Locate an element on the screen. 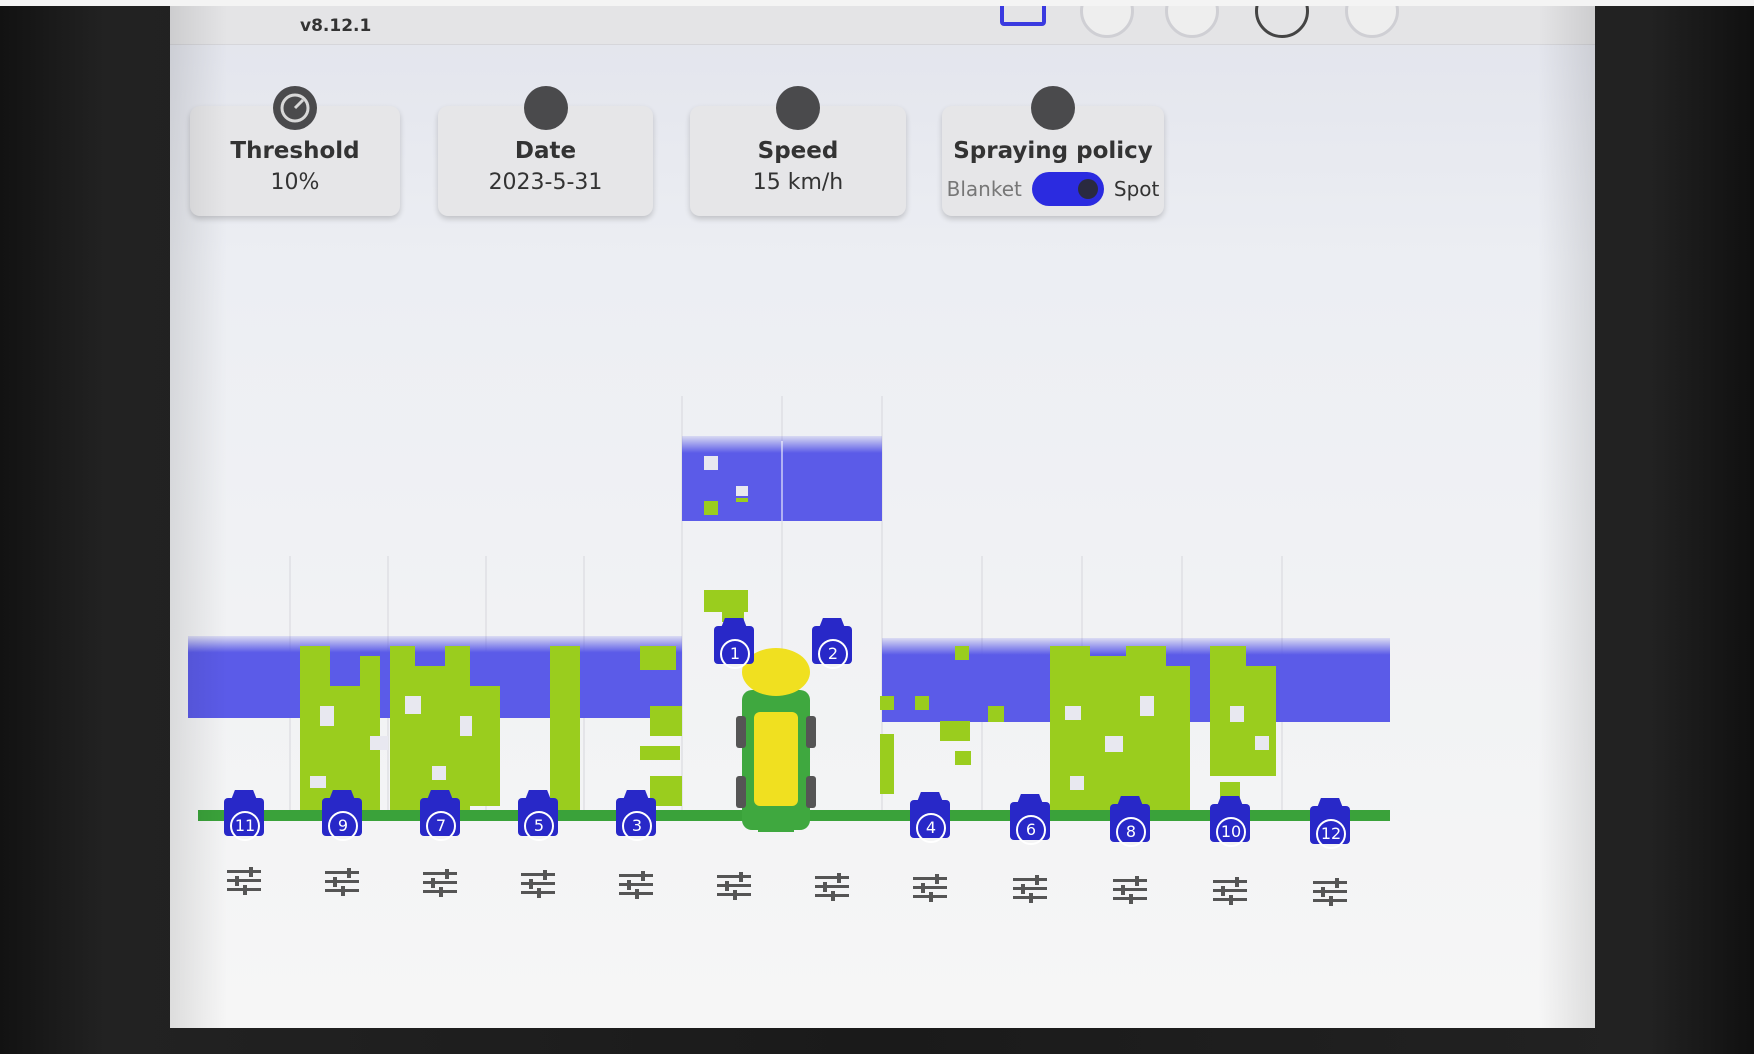 Image resolution: width=1754 pixels, height=1054 pixels. nozzle-body: 5 is located at coordinates (538, 819).